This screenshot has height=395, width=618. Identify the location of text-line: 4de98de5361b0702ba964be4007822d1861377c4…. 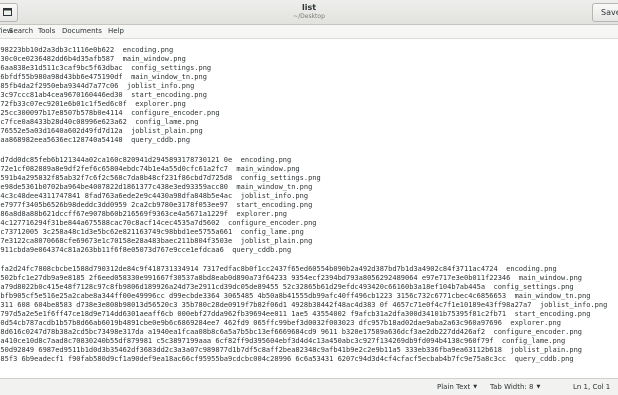
(156, 187).